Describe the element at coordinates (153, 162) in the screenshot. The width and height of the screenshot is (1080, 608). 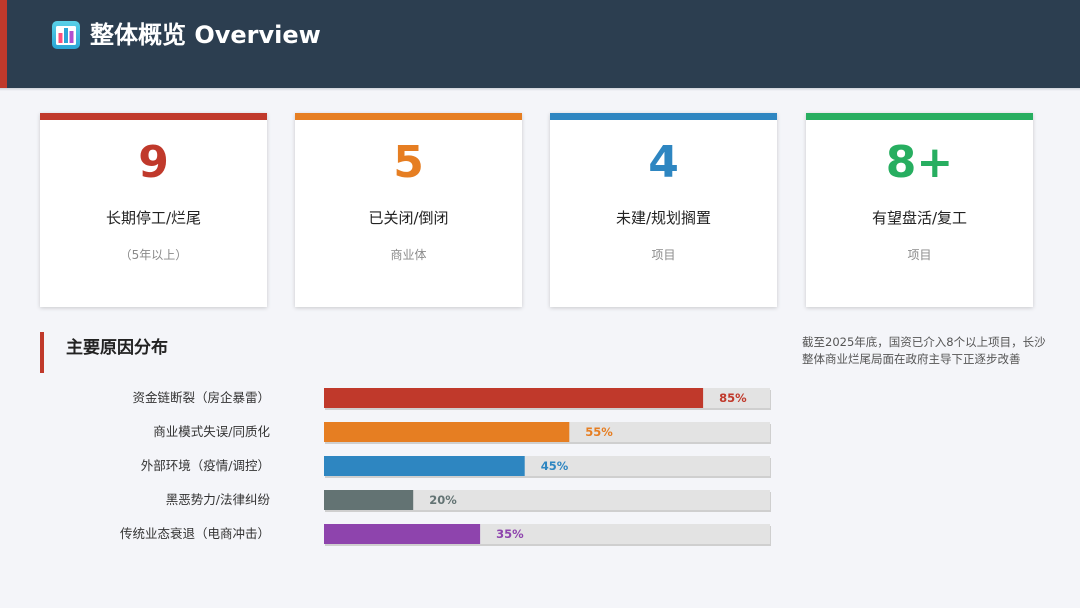
I see `stat-value: 9` at that location.